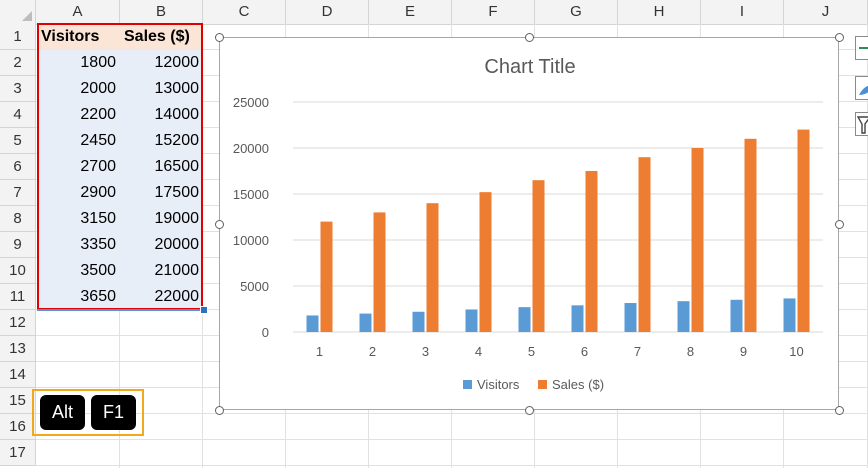 The width and height of the screenshot is (868, 468). I want to click on chart-elements-button, so click(861, 48).